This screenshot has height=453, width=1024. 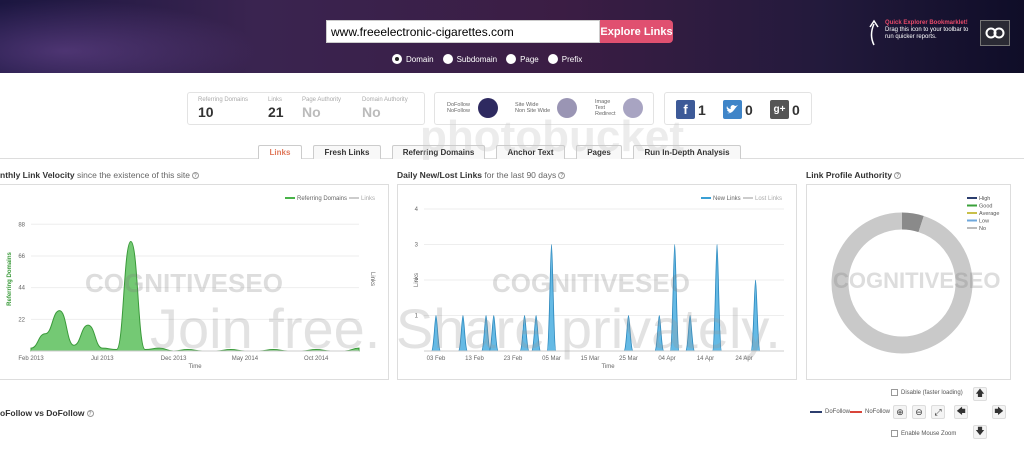 I want to click on bookmarklet-logo-icon, so click(x=995, y=33).